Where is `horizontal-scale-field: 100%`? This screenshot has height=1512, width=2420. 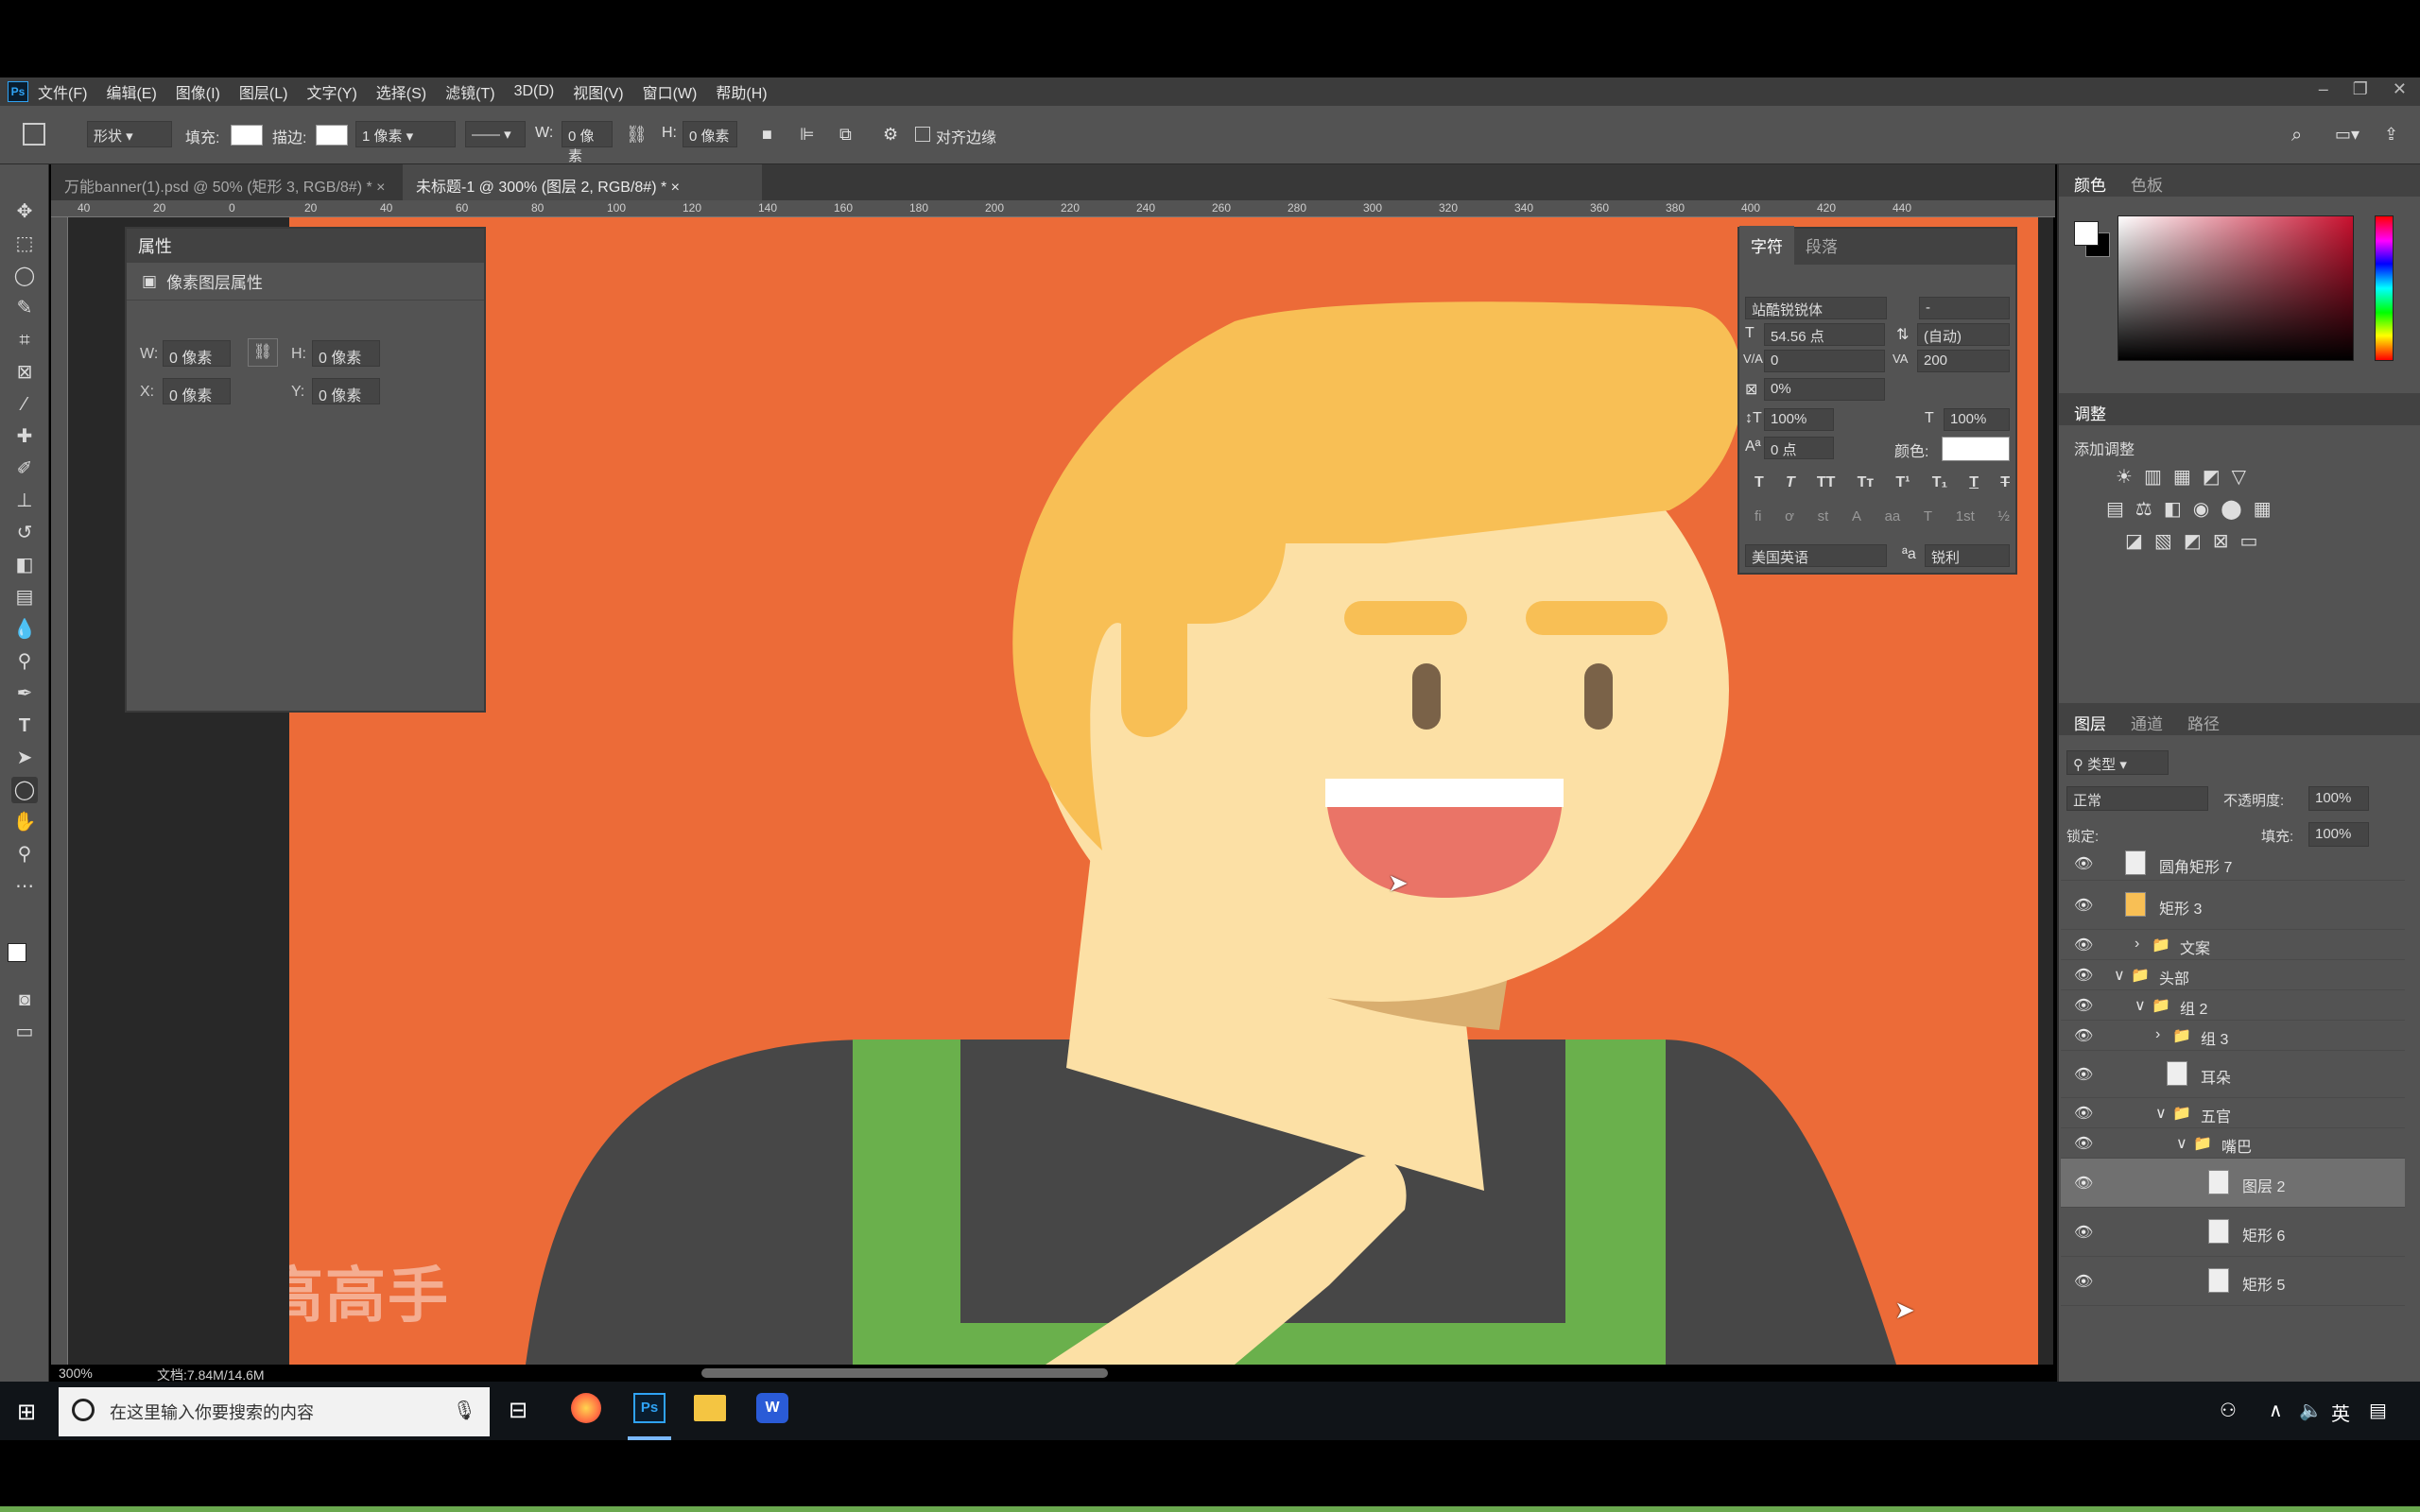 horizontal-scale-field: 100% is located at coordinates (1977, 419).